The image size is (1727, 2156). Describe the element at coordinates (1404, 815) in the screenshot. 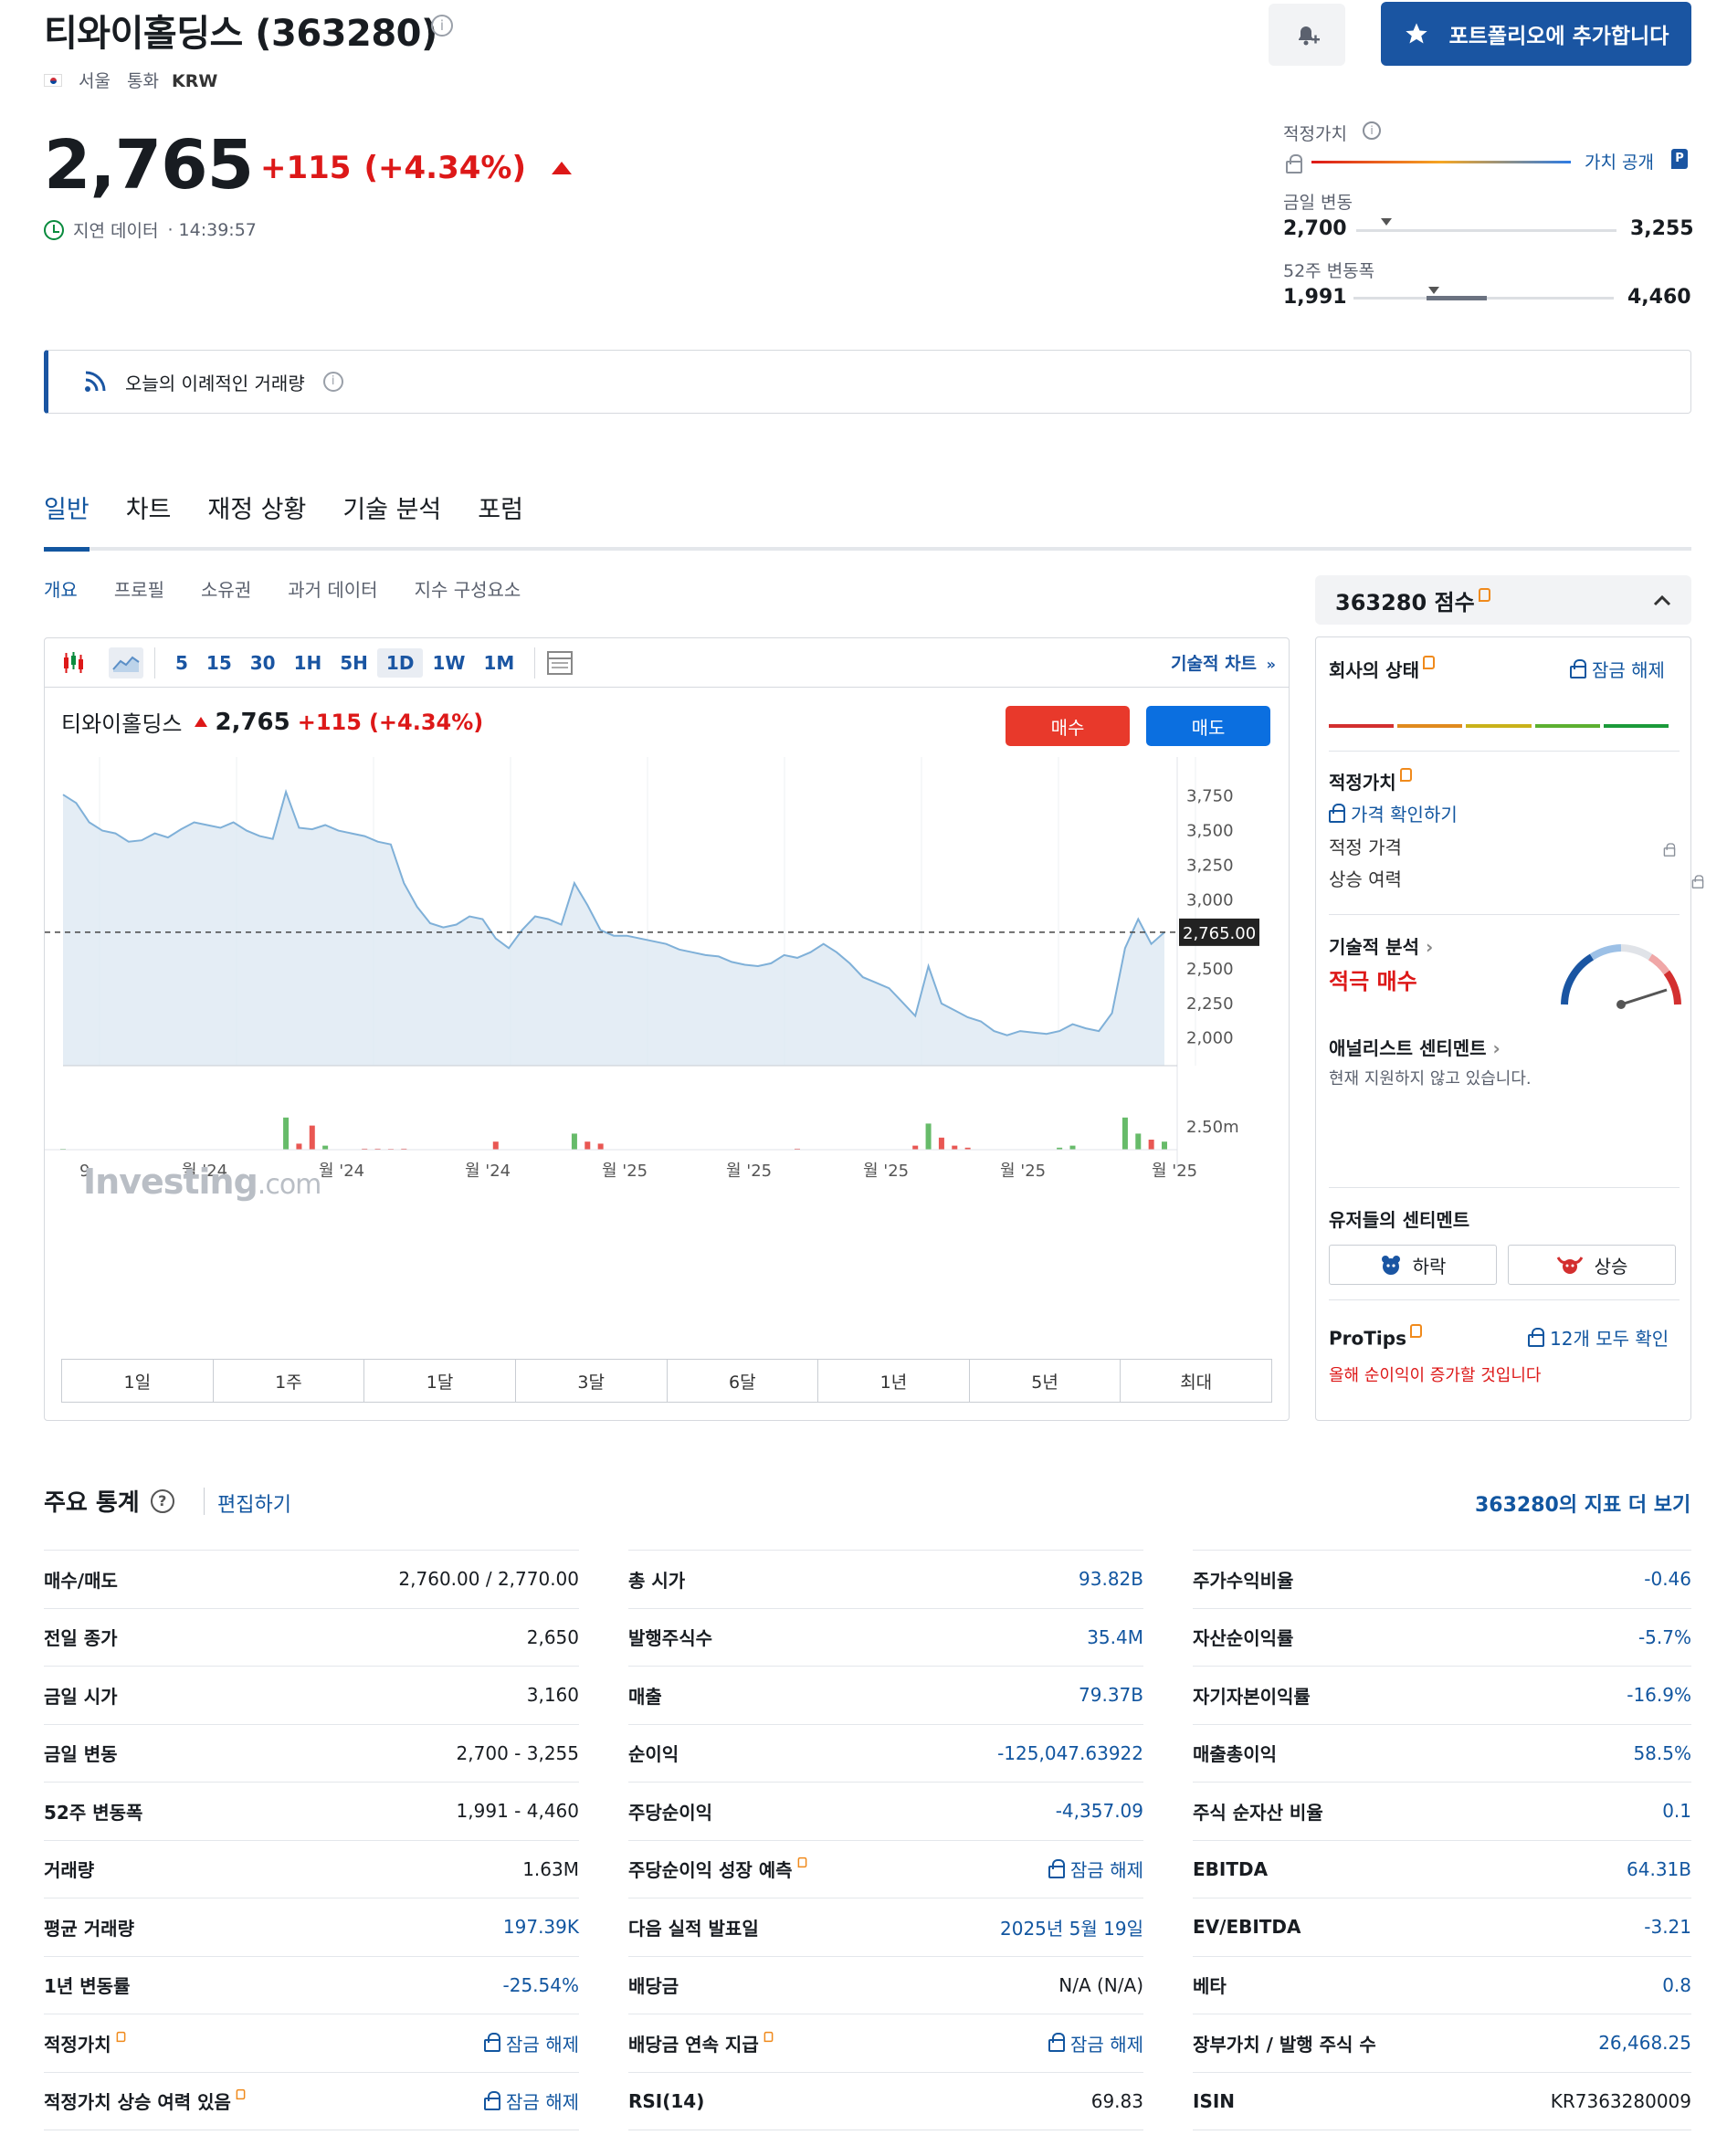

I see `check-price-label: 가격 확인하기` at that location.